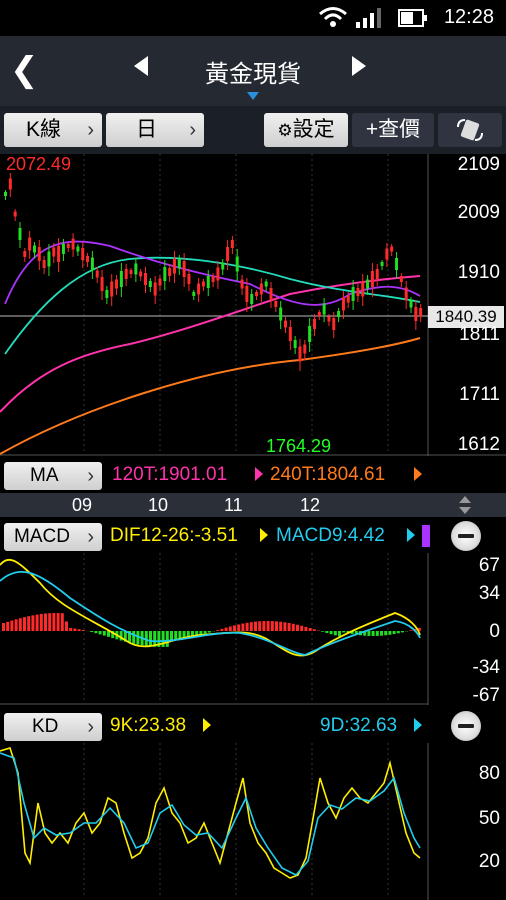 The image size is (506, 900). Describe the element at coordinates (264, 535) in the screenshot. I see `dif-arrow-icon` at that location.